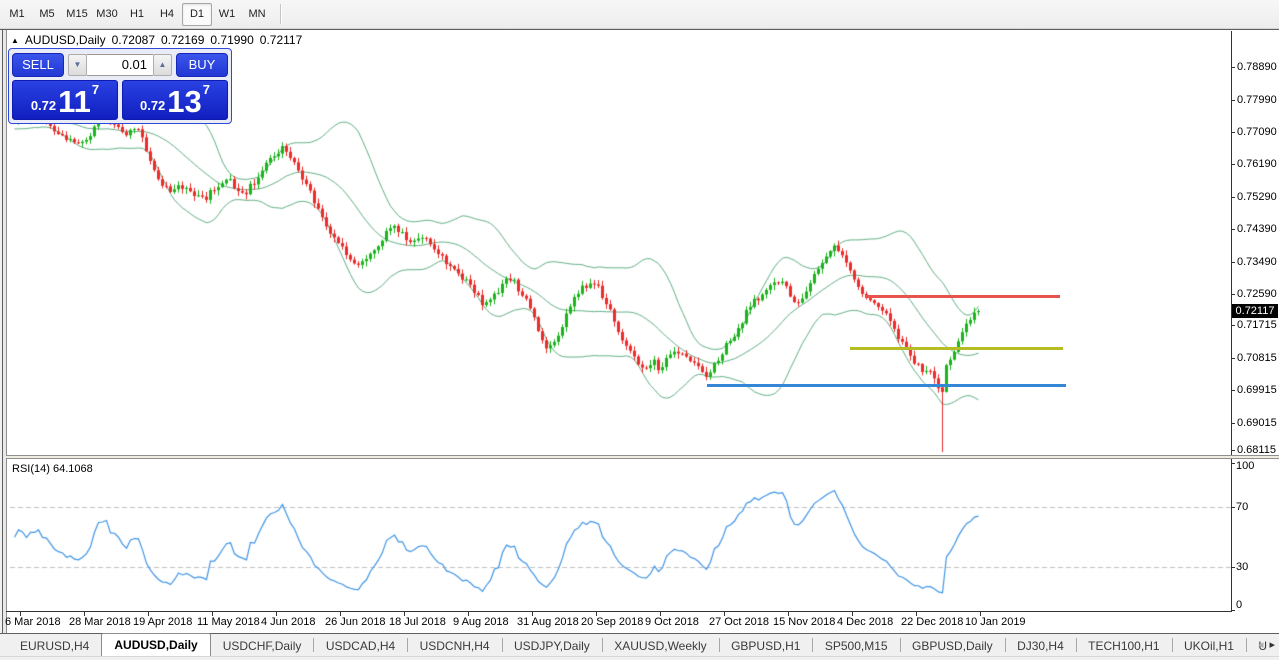 The image size is (1279, 660). I want to click on sell-button: SELL, so click(38, 64).